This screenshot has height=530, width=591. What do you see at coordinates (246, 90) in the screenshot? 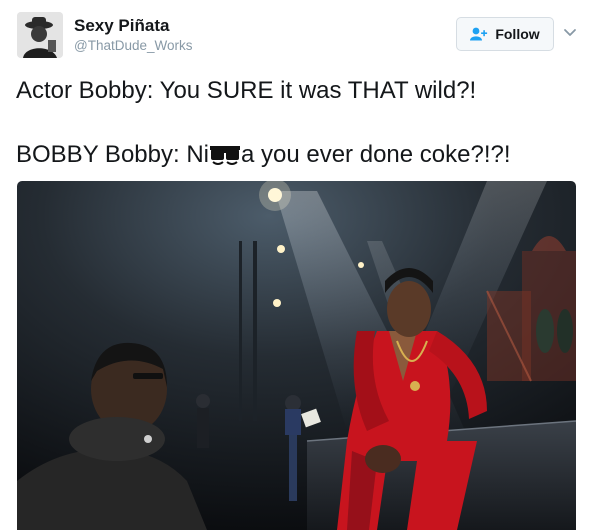
I see `tweet-line-1: Actor Bobby: You SURE it was THAT wild?!` at bounding box center [246, 90].